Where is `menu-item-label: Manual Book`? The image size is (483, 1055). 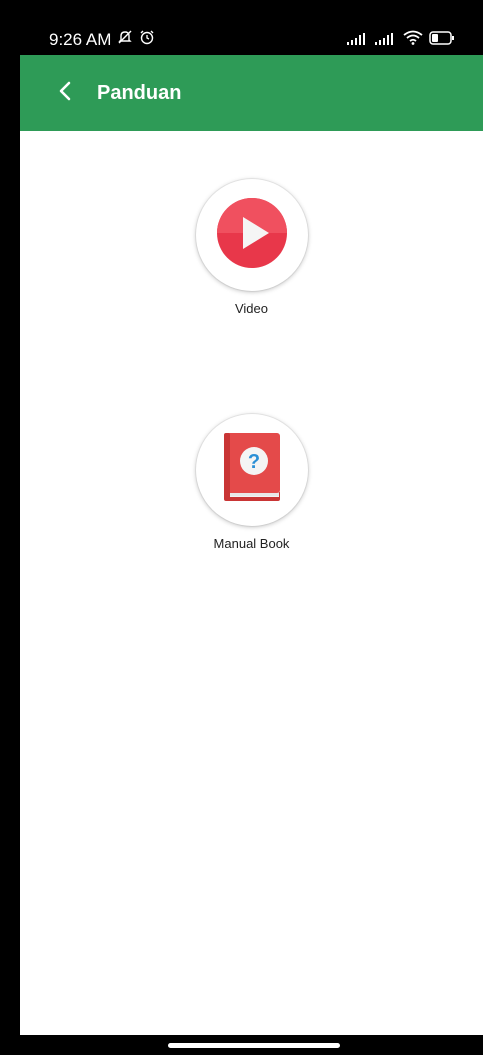 menu-item-label: Manual Book is located at coordinates (251, 543).